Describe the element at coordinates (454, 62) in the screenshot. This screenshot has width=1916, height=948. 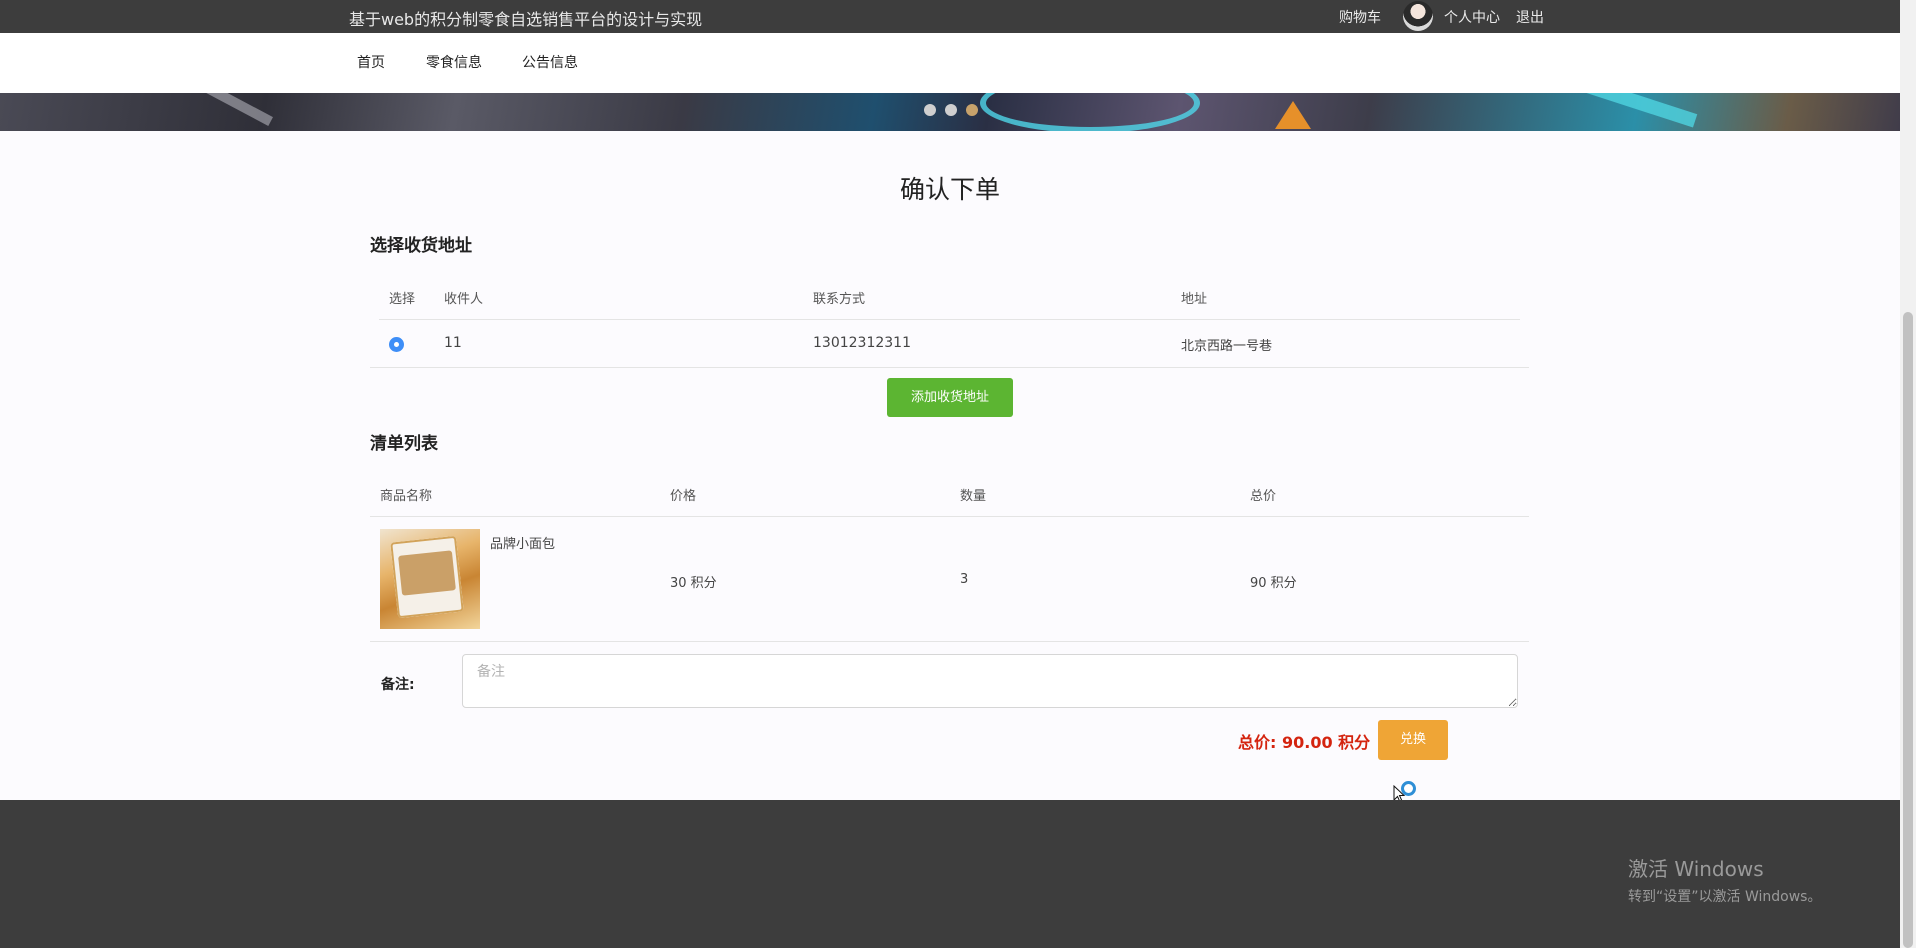
I see `nav-snacks: 零食信息` at that location.